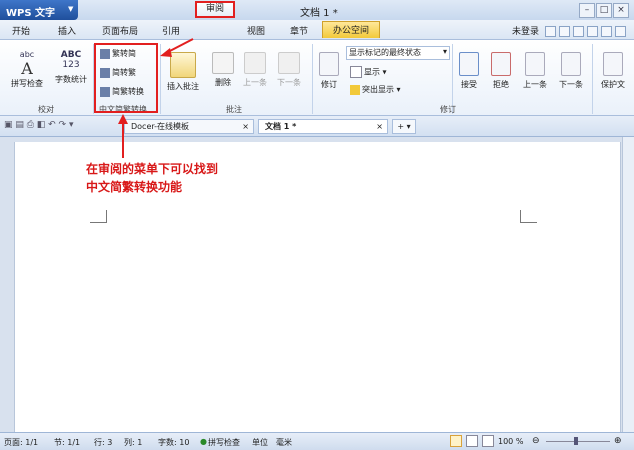  I want to click on status-page: 页面: 1/1, so click(21, 442).